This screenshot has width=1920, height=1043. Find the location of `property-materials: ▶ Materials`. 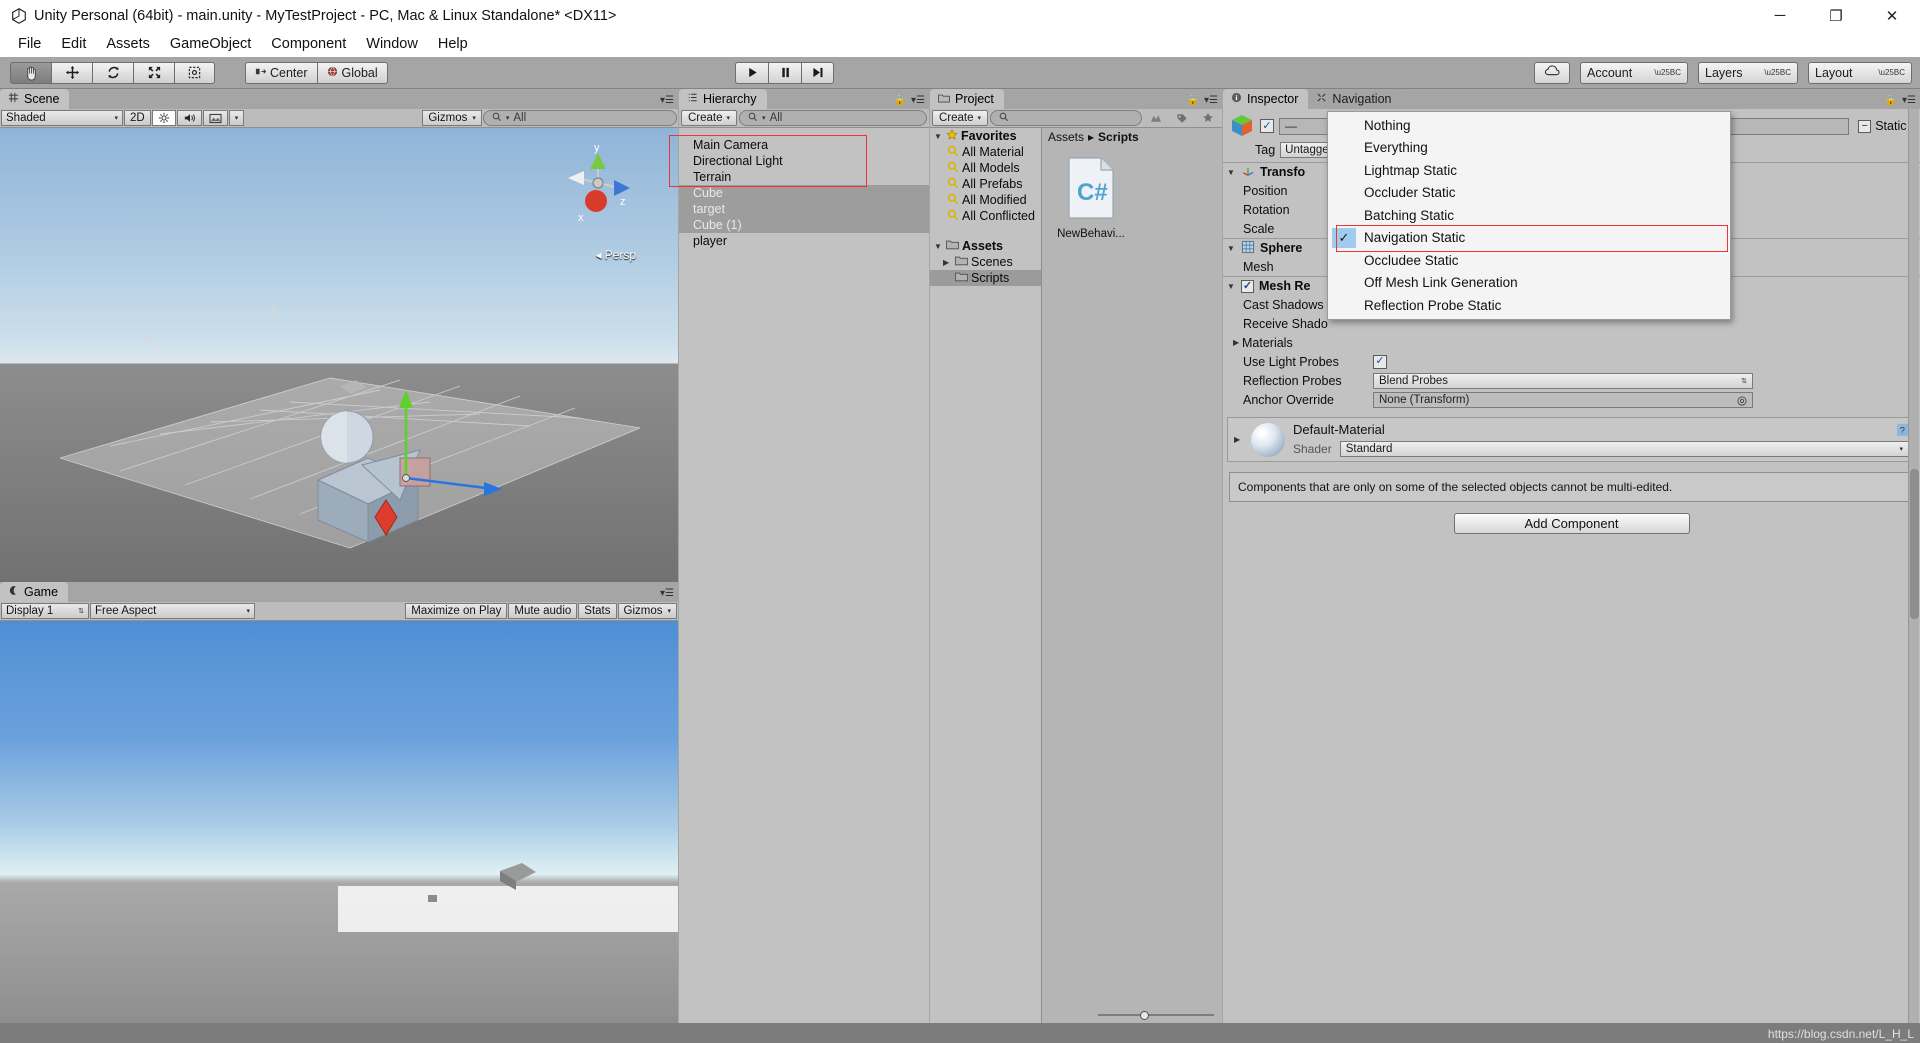

property-materials: ▶ Materials is located at coordinates (1571, 342).